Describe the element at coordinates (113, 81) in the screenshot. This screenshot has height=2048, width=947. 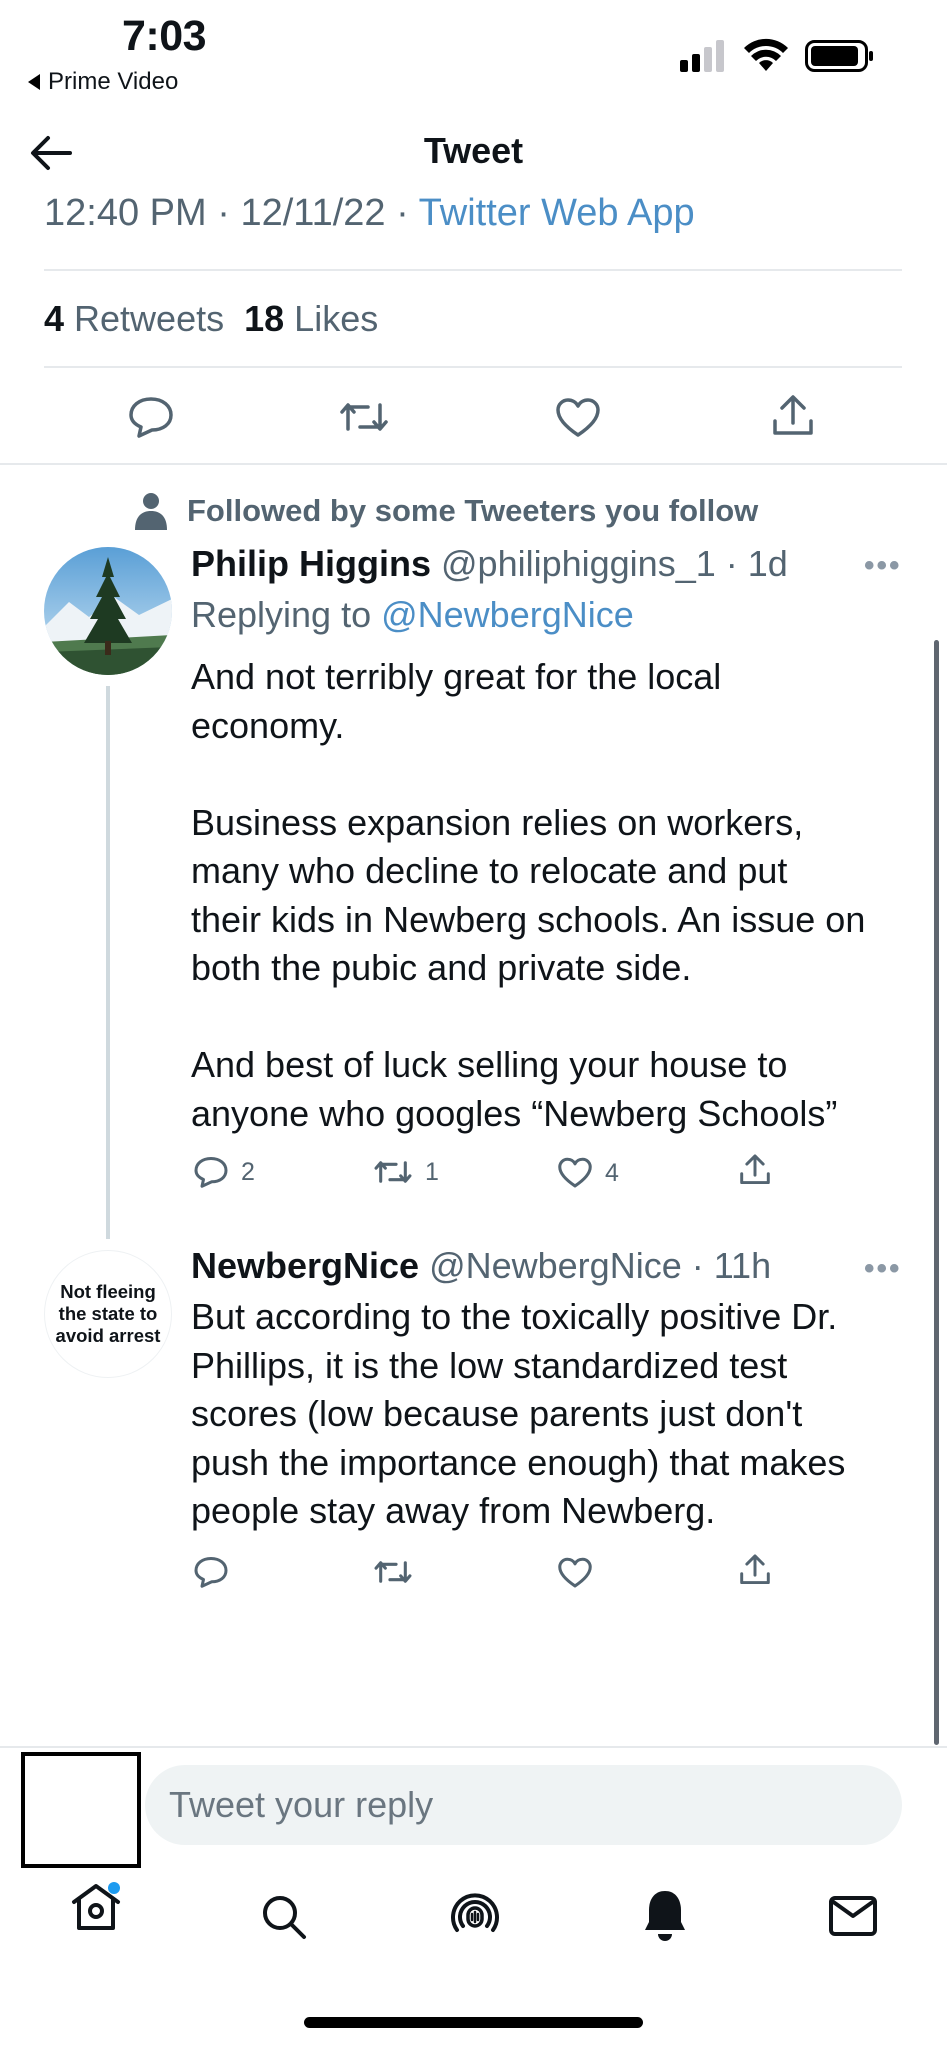
I see `back-app-label: Prime Video` at that location.